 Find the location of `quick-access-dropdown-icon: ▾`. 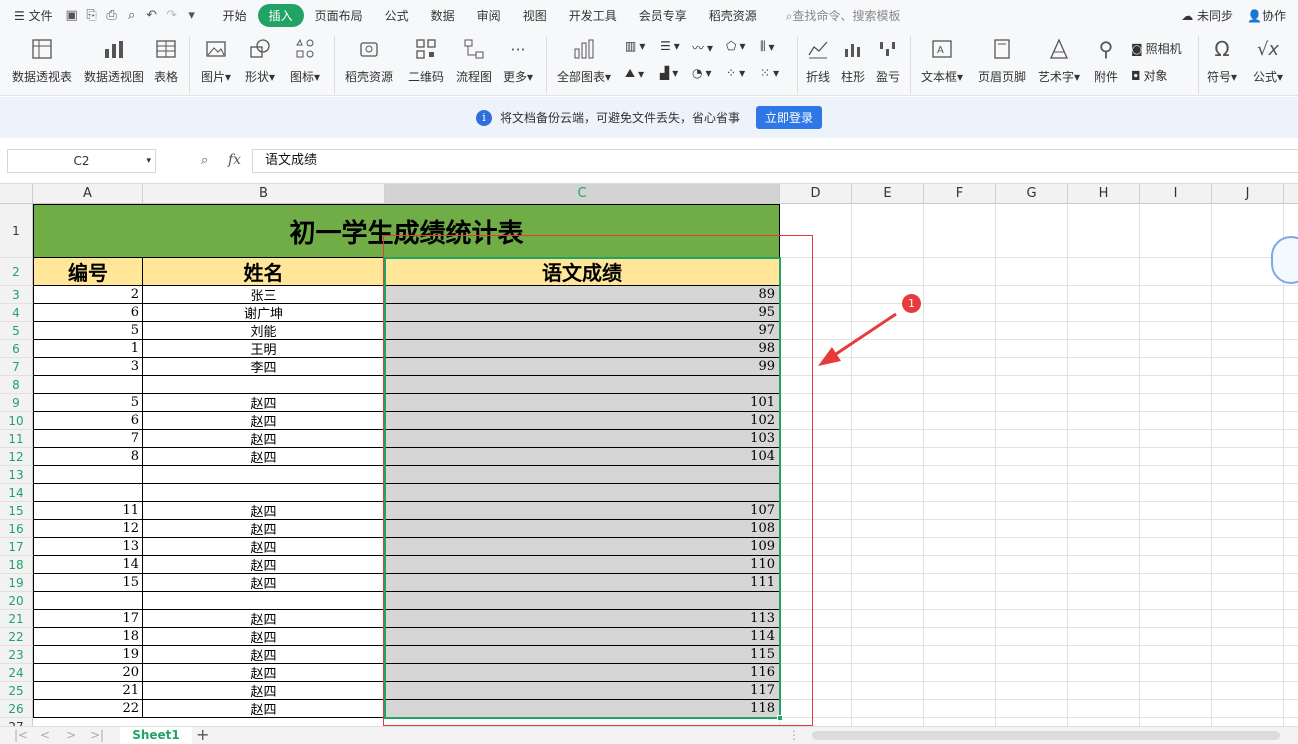

quick-access-dropdown-icon: ▾ is located at coordinates (192, 15).